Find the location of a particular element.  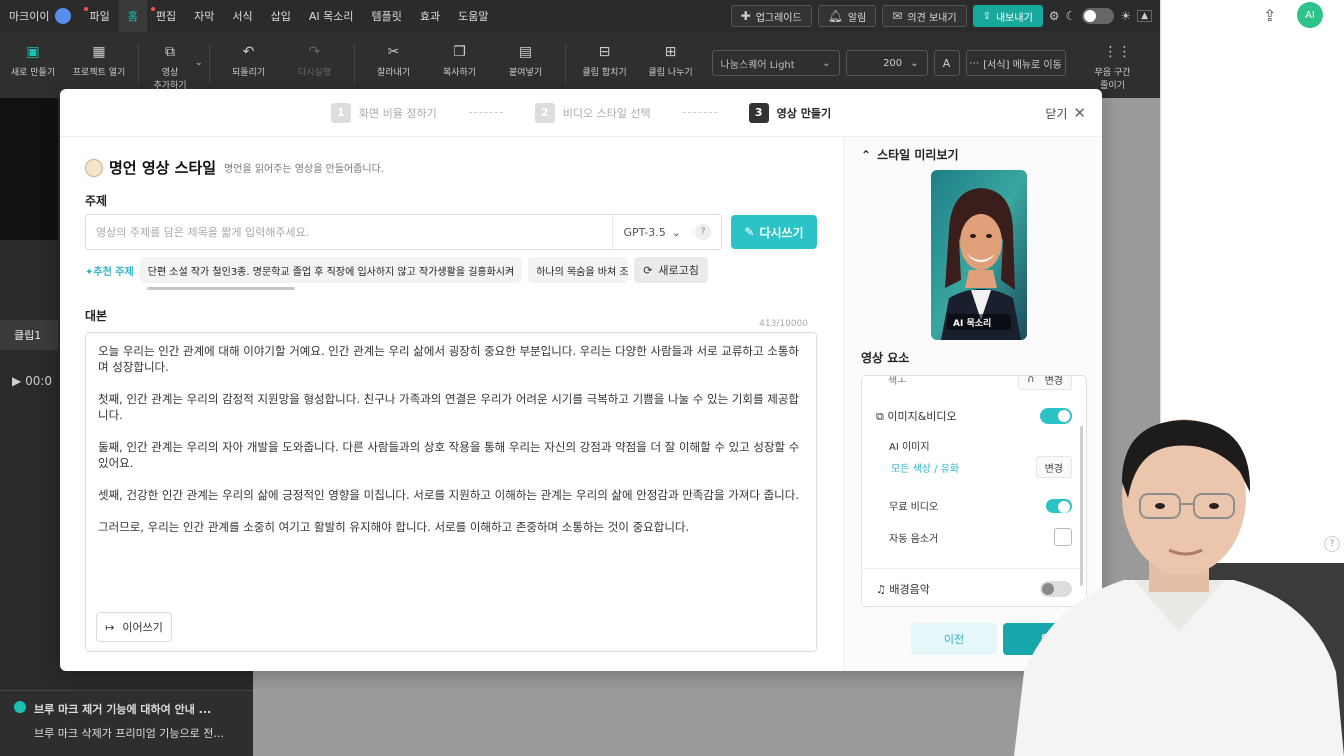

image-video-label: 이미지&비디오 is located at coordinates (922, 416).